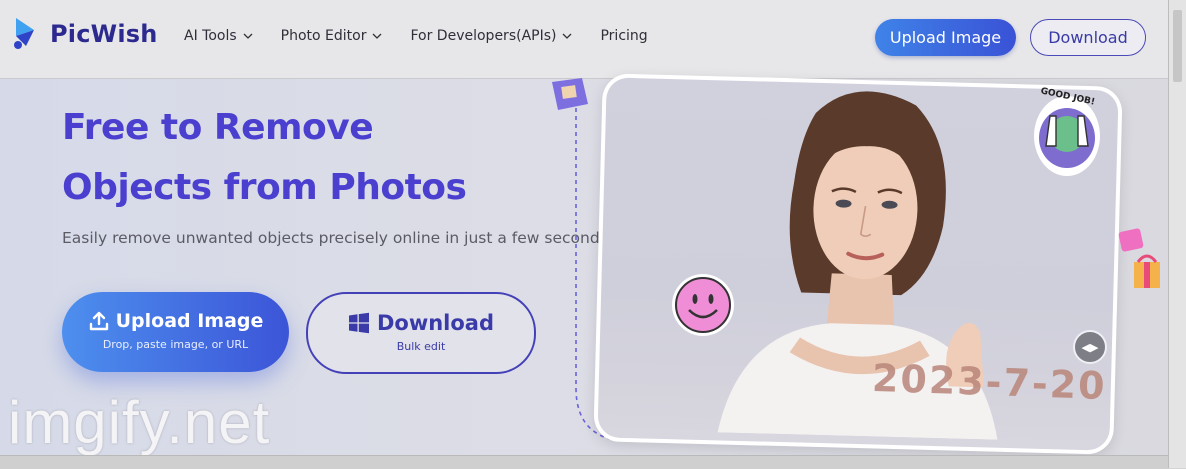 Image resolution: width=1186 pixels, height=469 pixels. I want to click on nav-label: Photo Editor, so click(323, 36).